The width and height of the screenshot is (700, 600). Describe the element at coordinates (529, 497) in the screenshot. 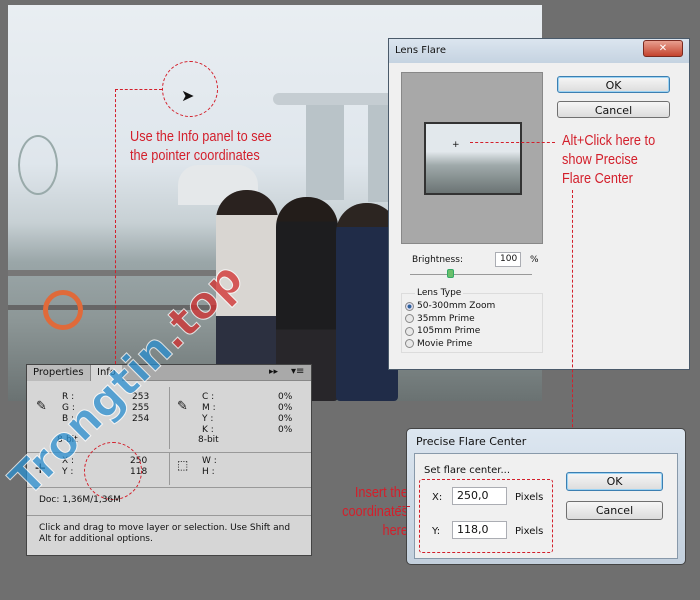

I see `x-unit: Pixels` at that location.